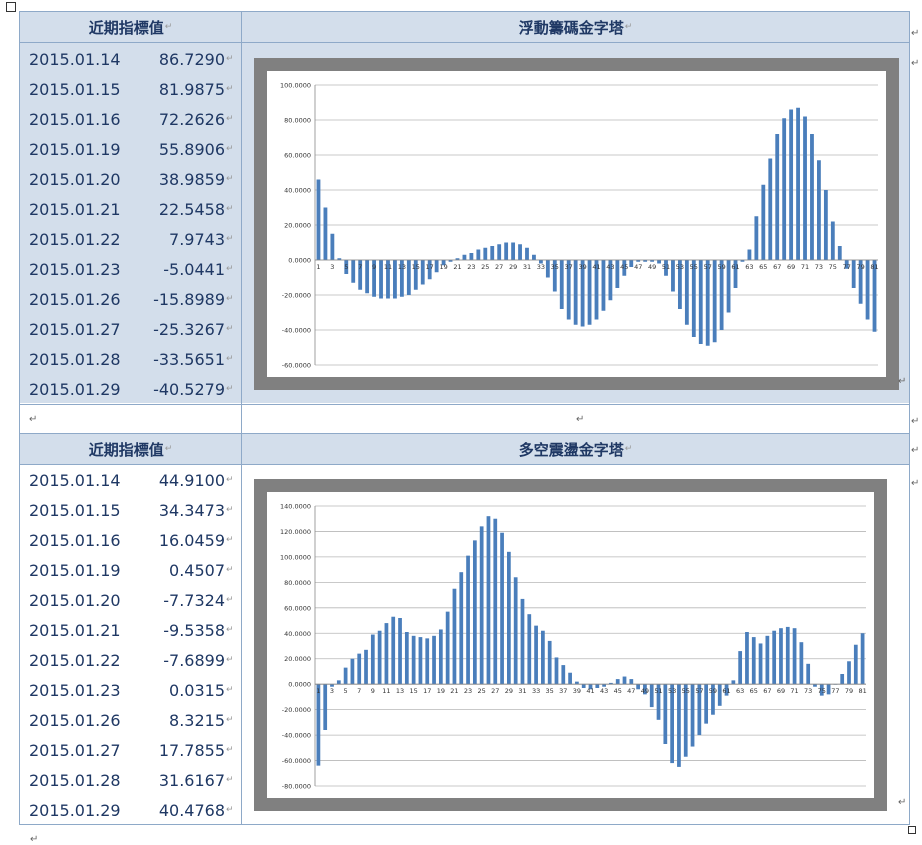 This screenshot has height=845, width=922. Describe the element at coordinates (75, 750) in the screenshot. I see `row-date: 2015.01.27` at that location.